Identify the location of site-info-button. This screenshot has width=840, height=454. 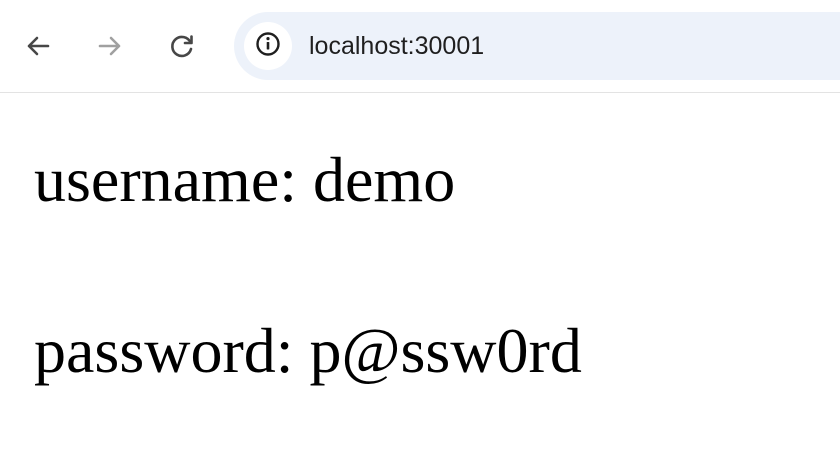
(268, 46).